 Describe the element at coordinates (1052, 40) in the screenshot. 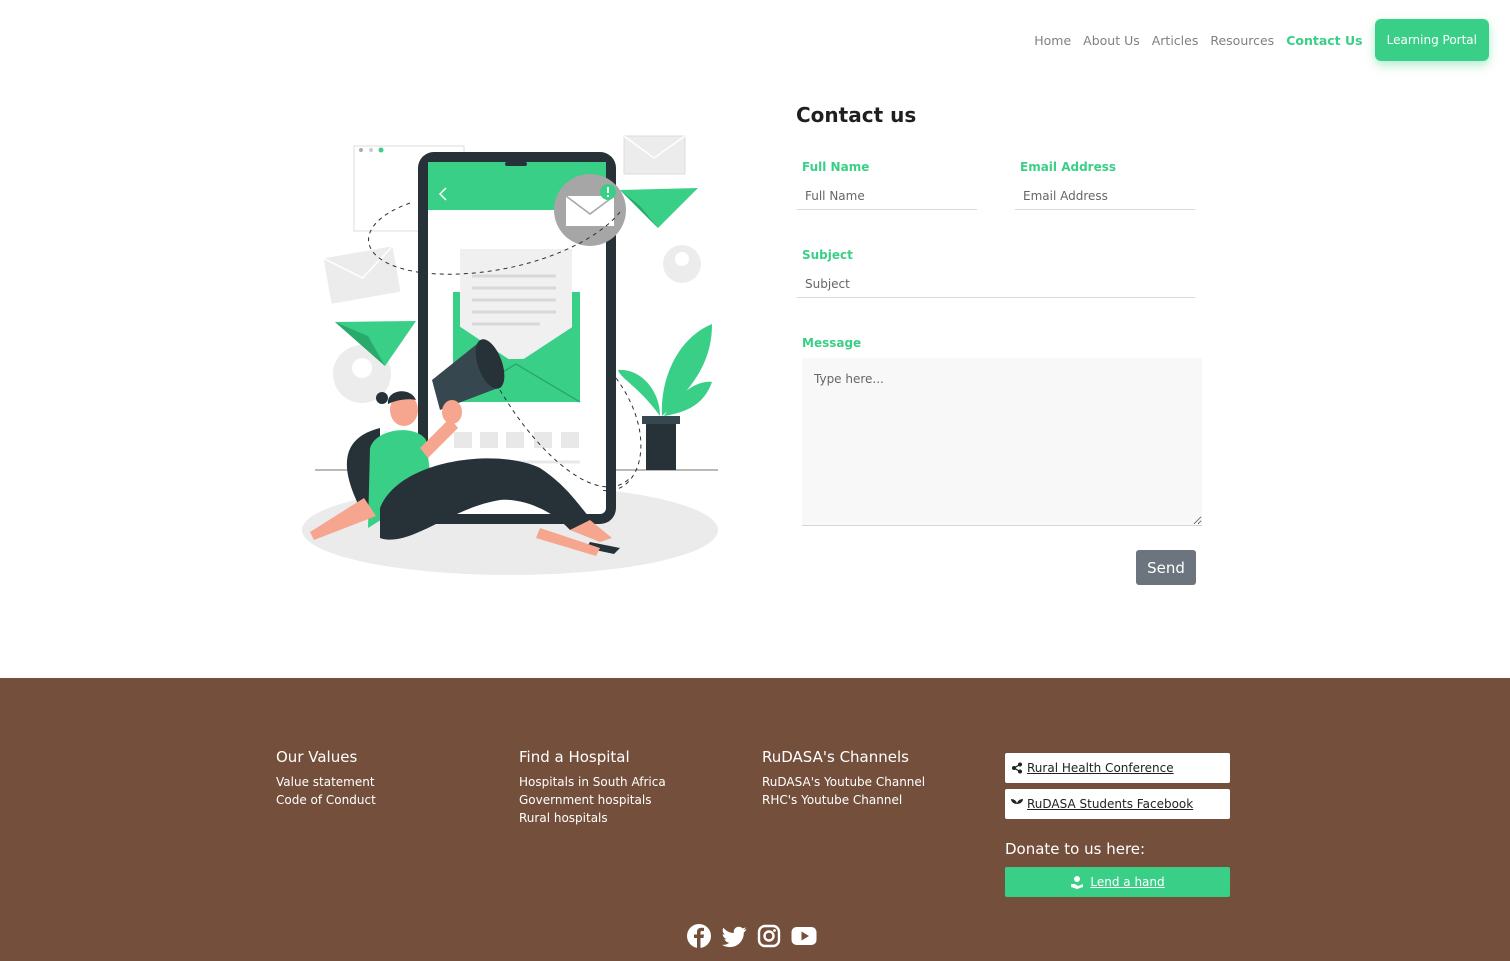

I see `nav-home: Home` at that location.